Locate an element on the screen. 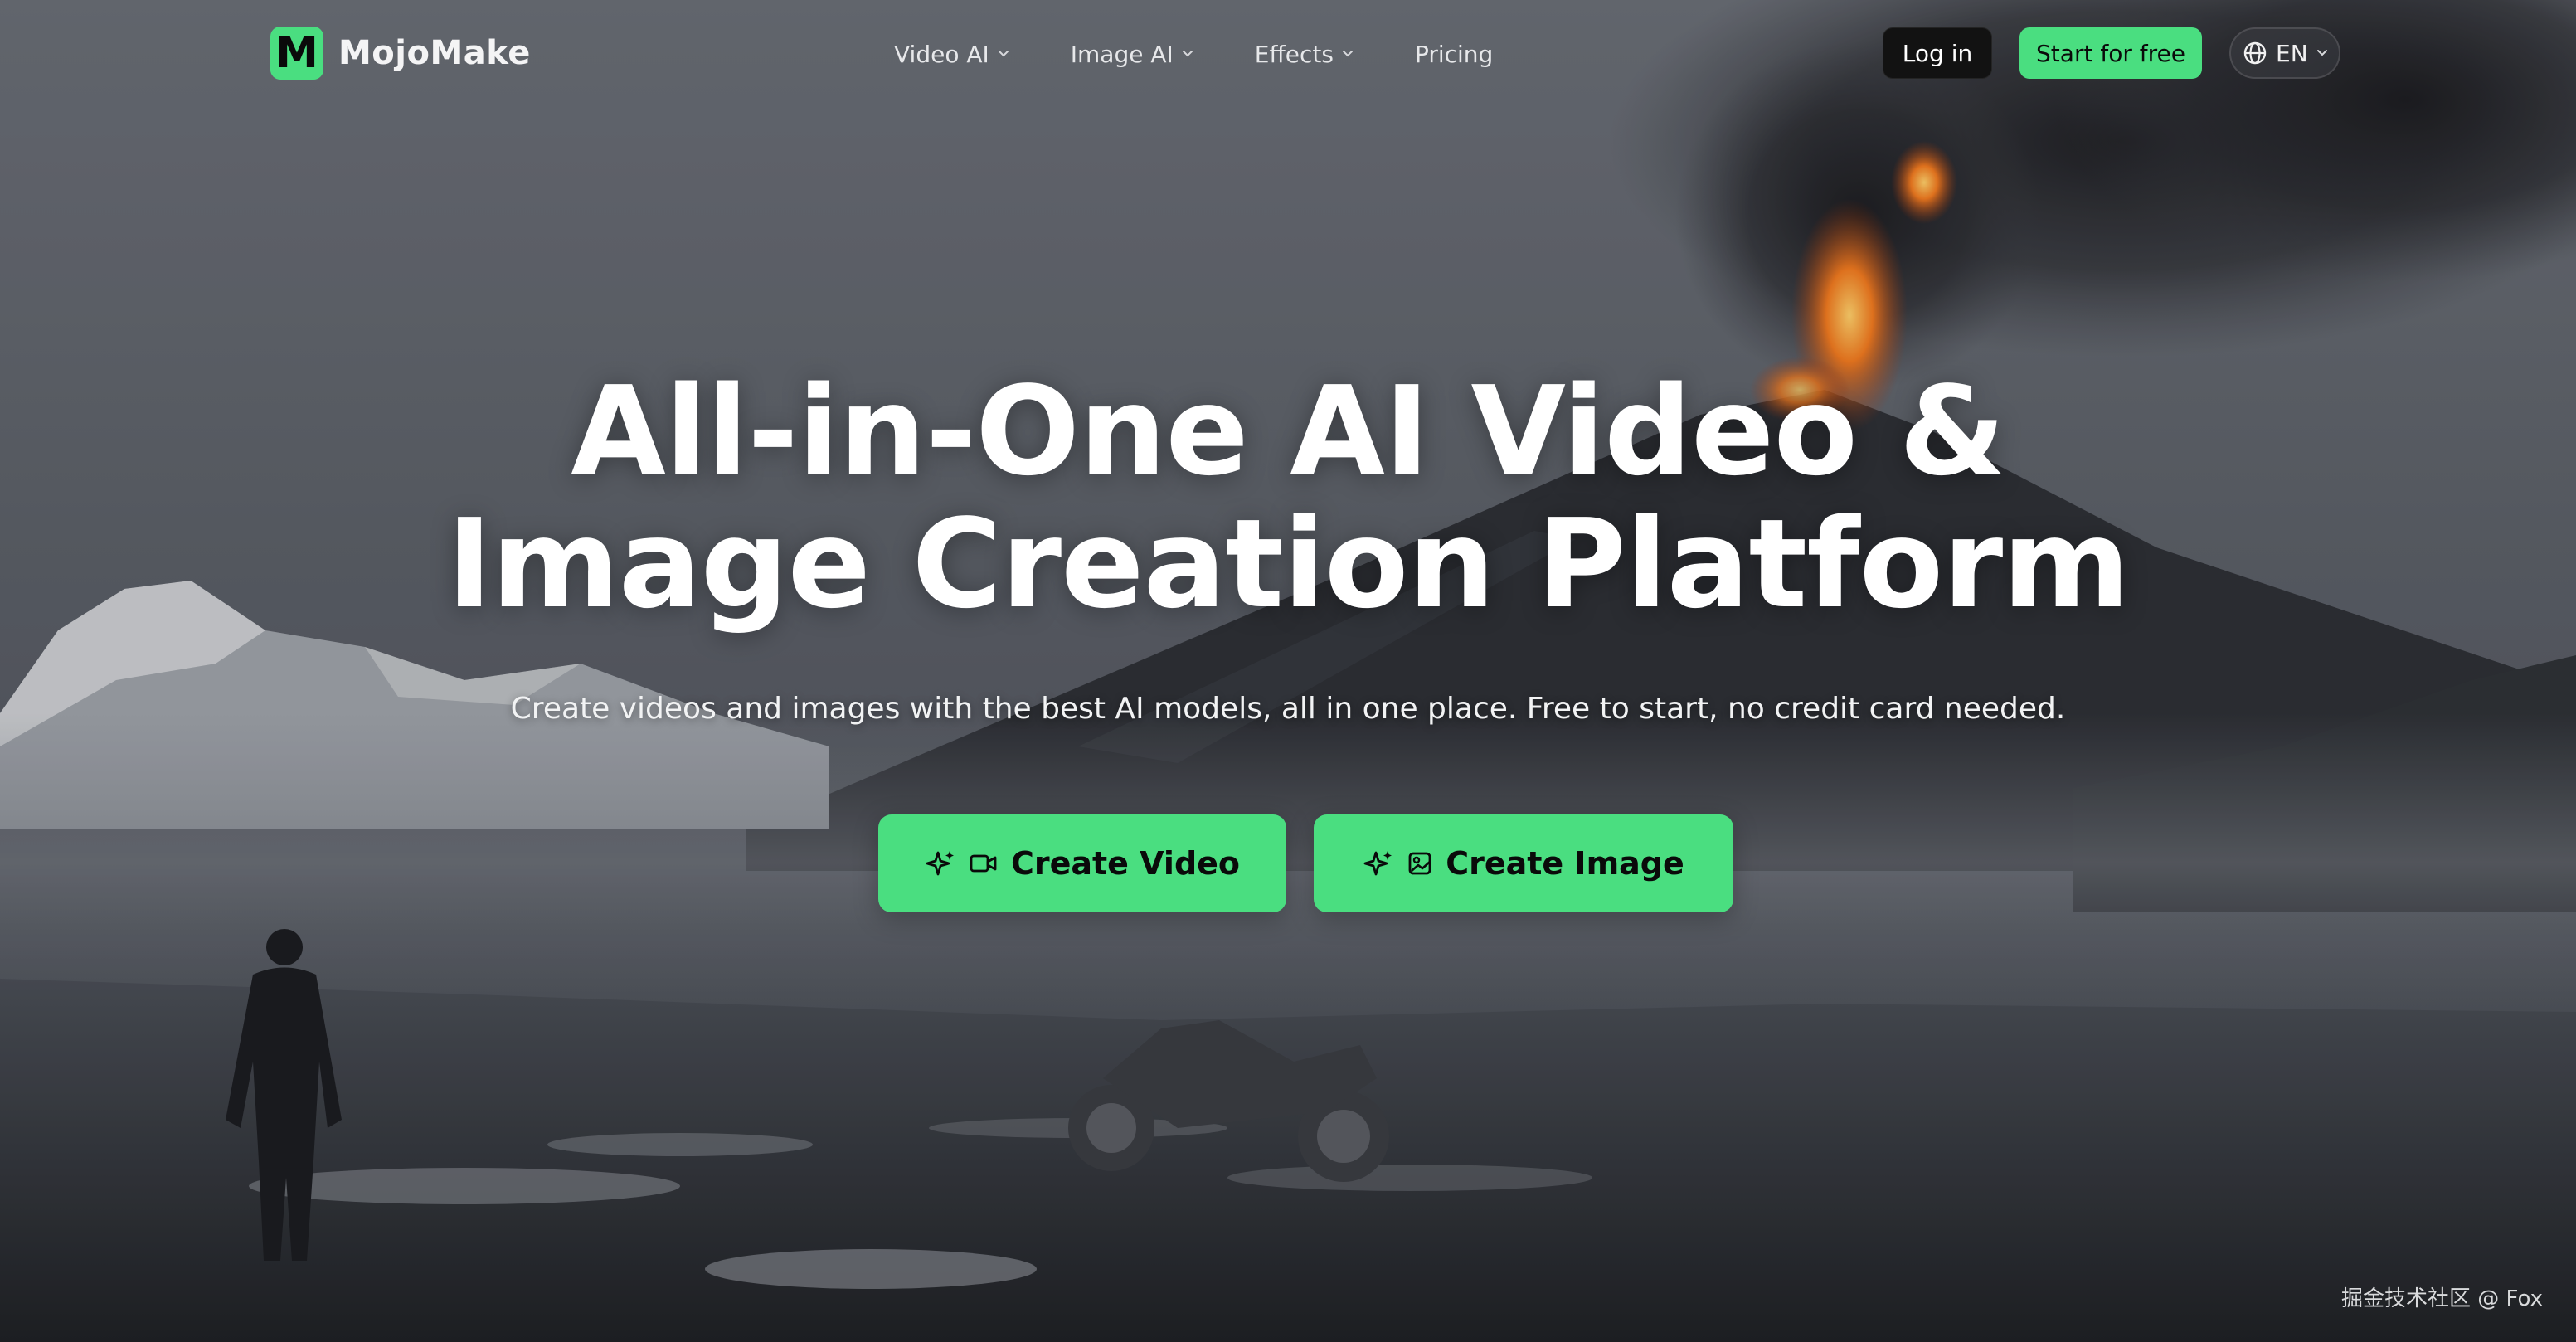  start-for-free-button: Start for free is located at coordinates (2110, 53).